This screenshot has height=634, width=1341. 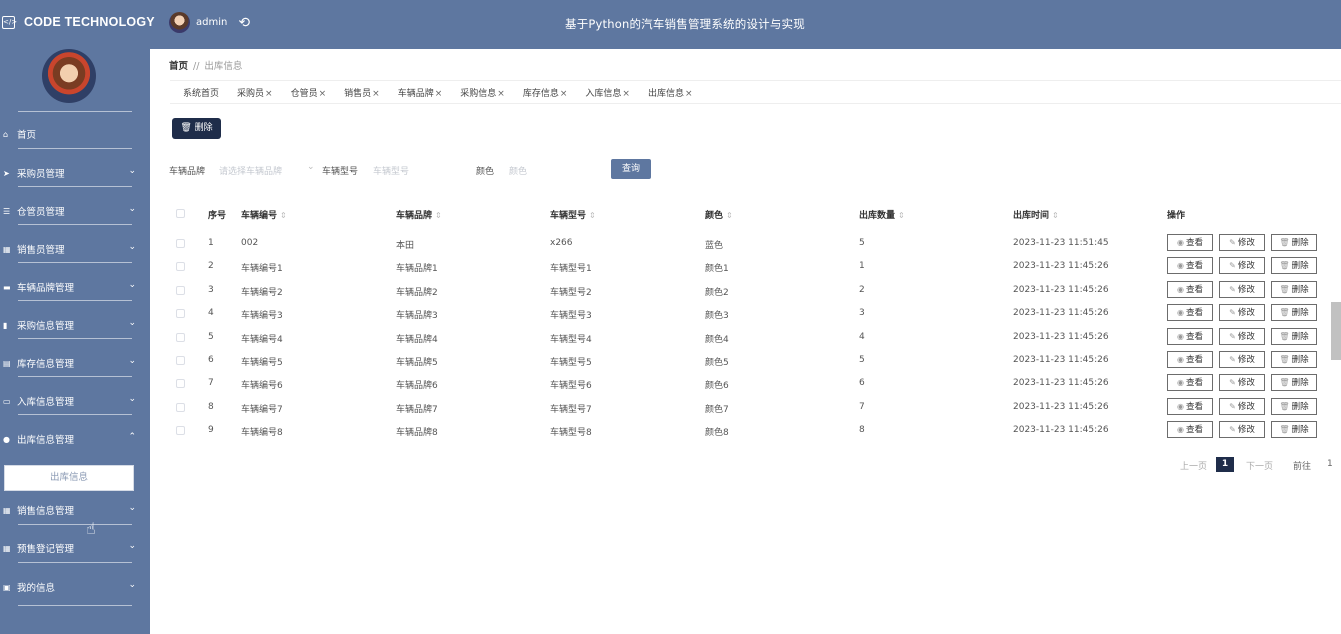 I want to click on scrollbar, so click(x=1336, y=331).